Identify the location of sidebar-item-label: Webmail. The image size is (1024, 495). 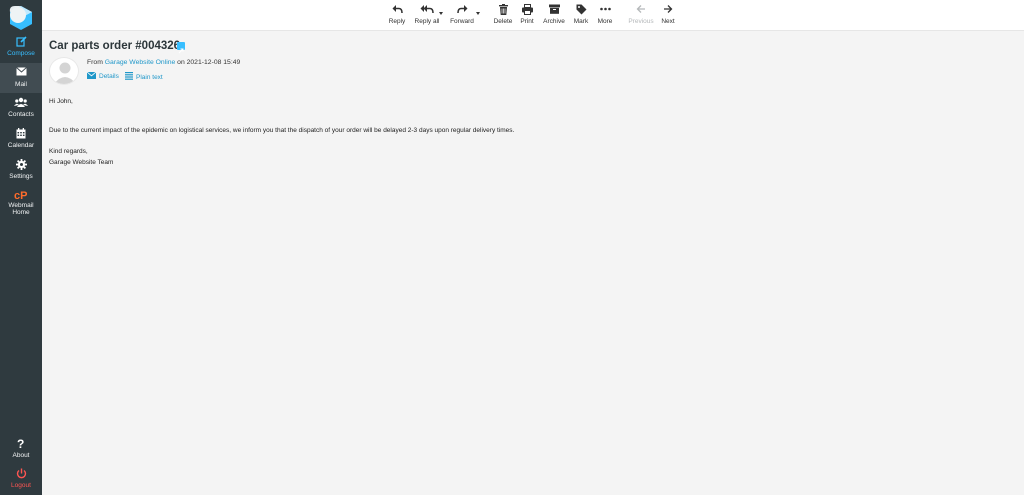
(21, 205).